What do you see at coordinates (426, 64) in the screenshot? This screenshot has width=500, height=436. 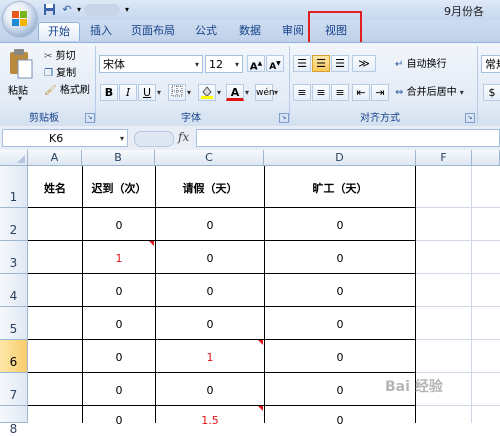 I see `wrap-text-label: 自动换行` at bounding box center [426, 64].